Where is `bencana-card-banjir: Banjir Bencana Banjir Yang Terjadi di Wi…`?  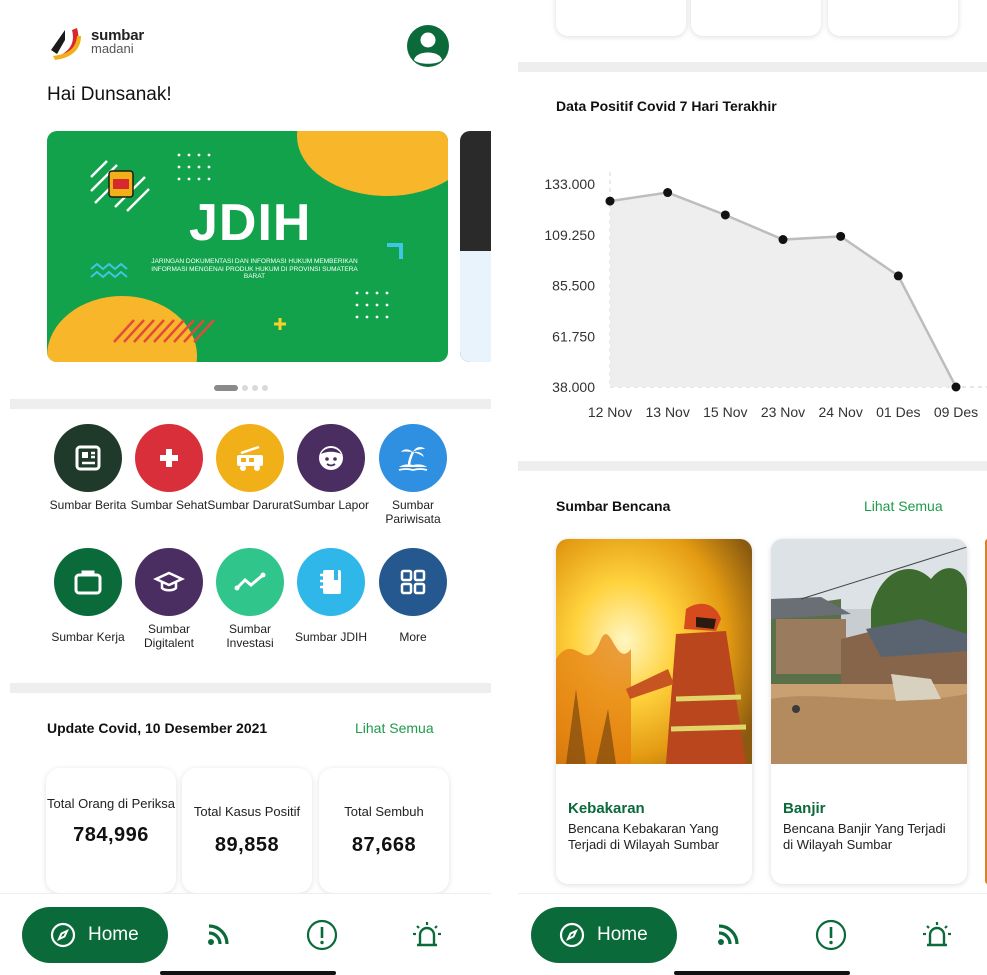
bencana-card-banjir: Banjir Bencana Banjir Yang Terjadi di Wi… is located at coordinates (869, 711).